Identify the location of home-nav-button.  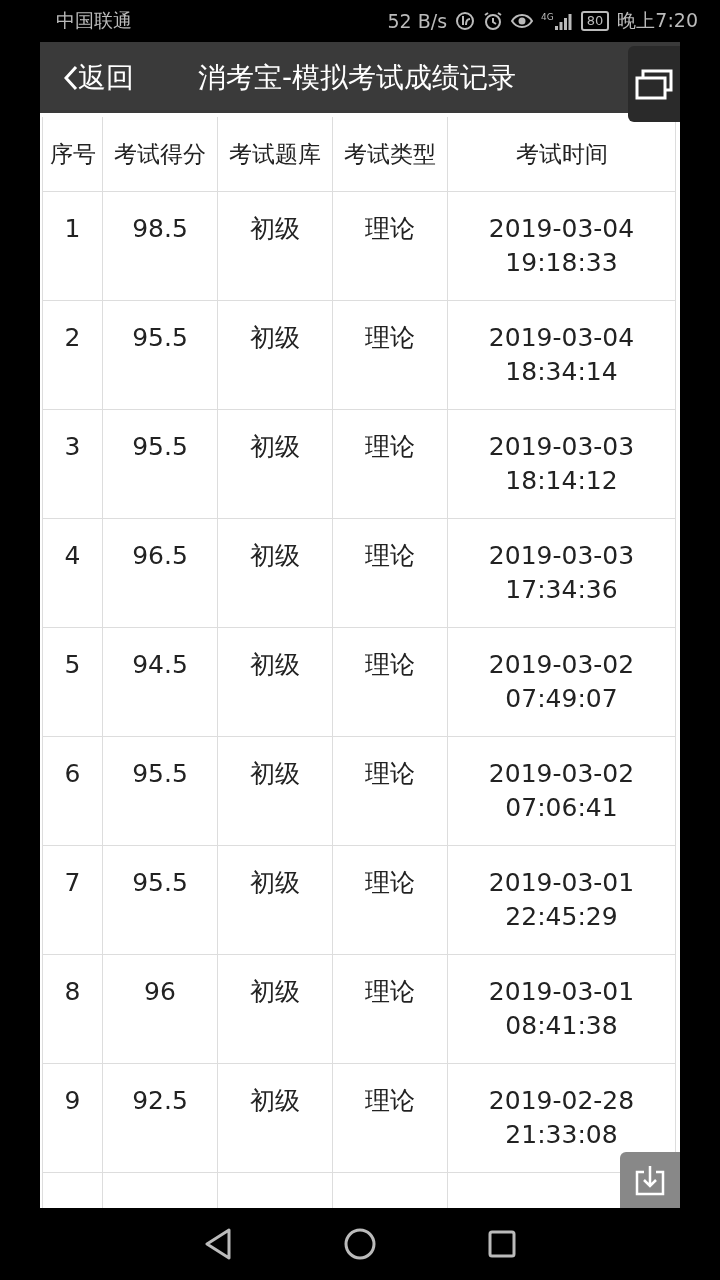
(360, 1244).